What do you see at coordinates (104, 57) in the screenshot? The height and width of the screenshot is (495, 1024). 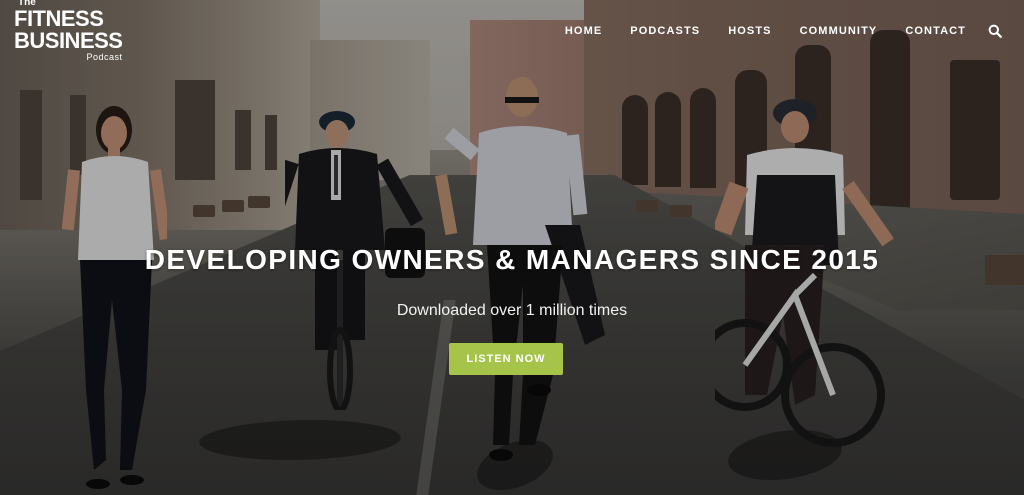 I see `logo-podcast: Podcast` at bounding box center [104, 57].